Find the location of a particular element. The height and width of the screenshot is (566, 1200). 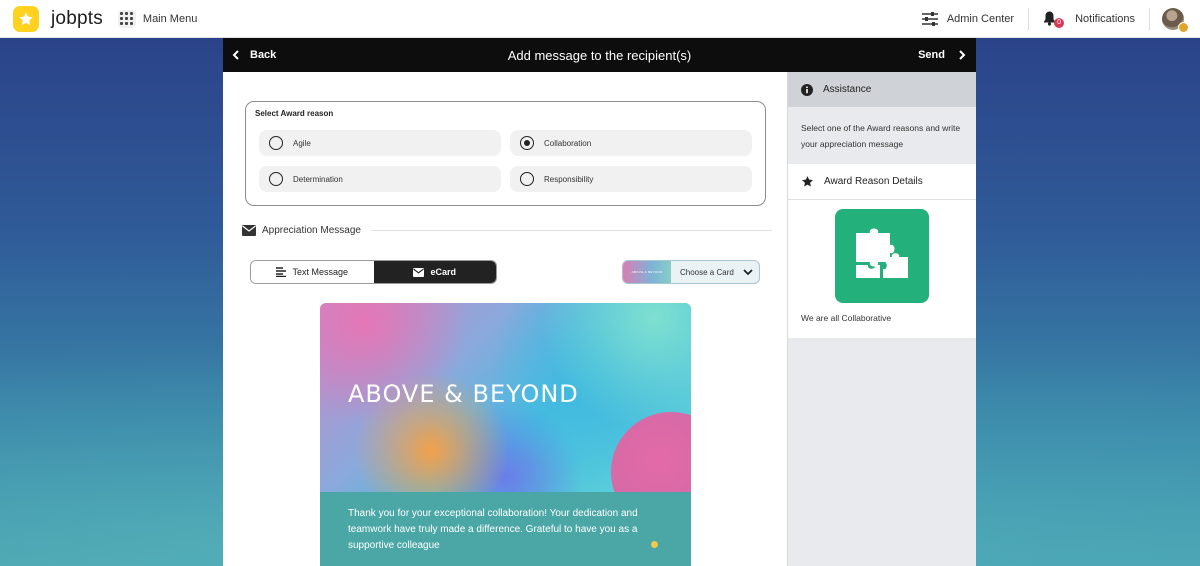

chevron-left-icon is located at coordinates (235, 55).